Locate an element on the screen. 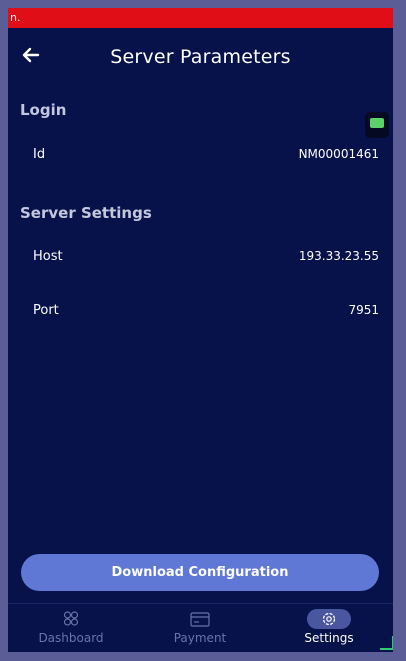 The height and width of the screenshot is (661, 406). notification-banner: n. is located at coordinates (200, 18).